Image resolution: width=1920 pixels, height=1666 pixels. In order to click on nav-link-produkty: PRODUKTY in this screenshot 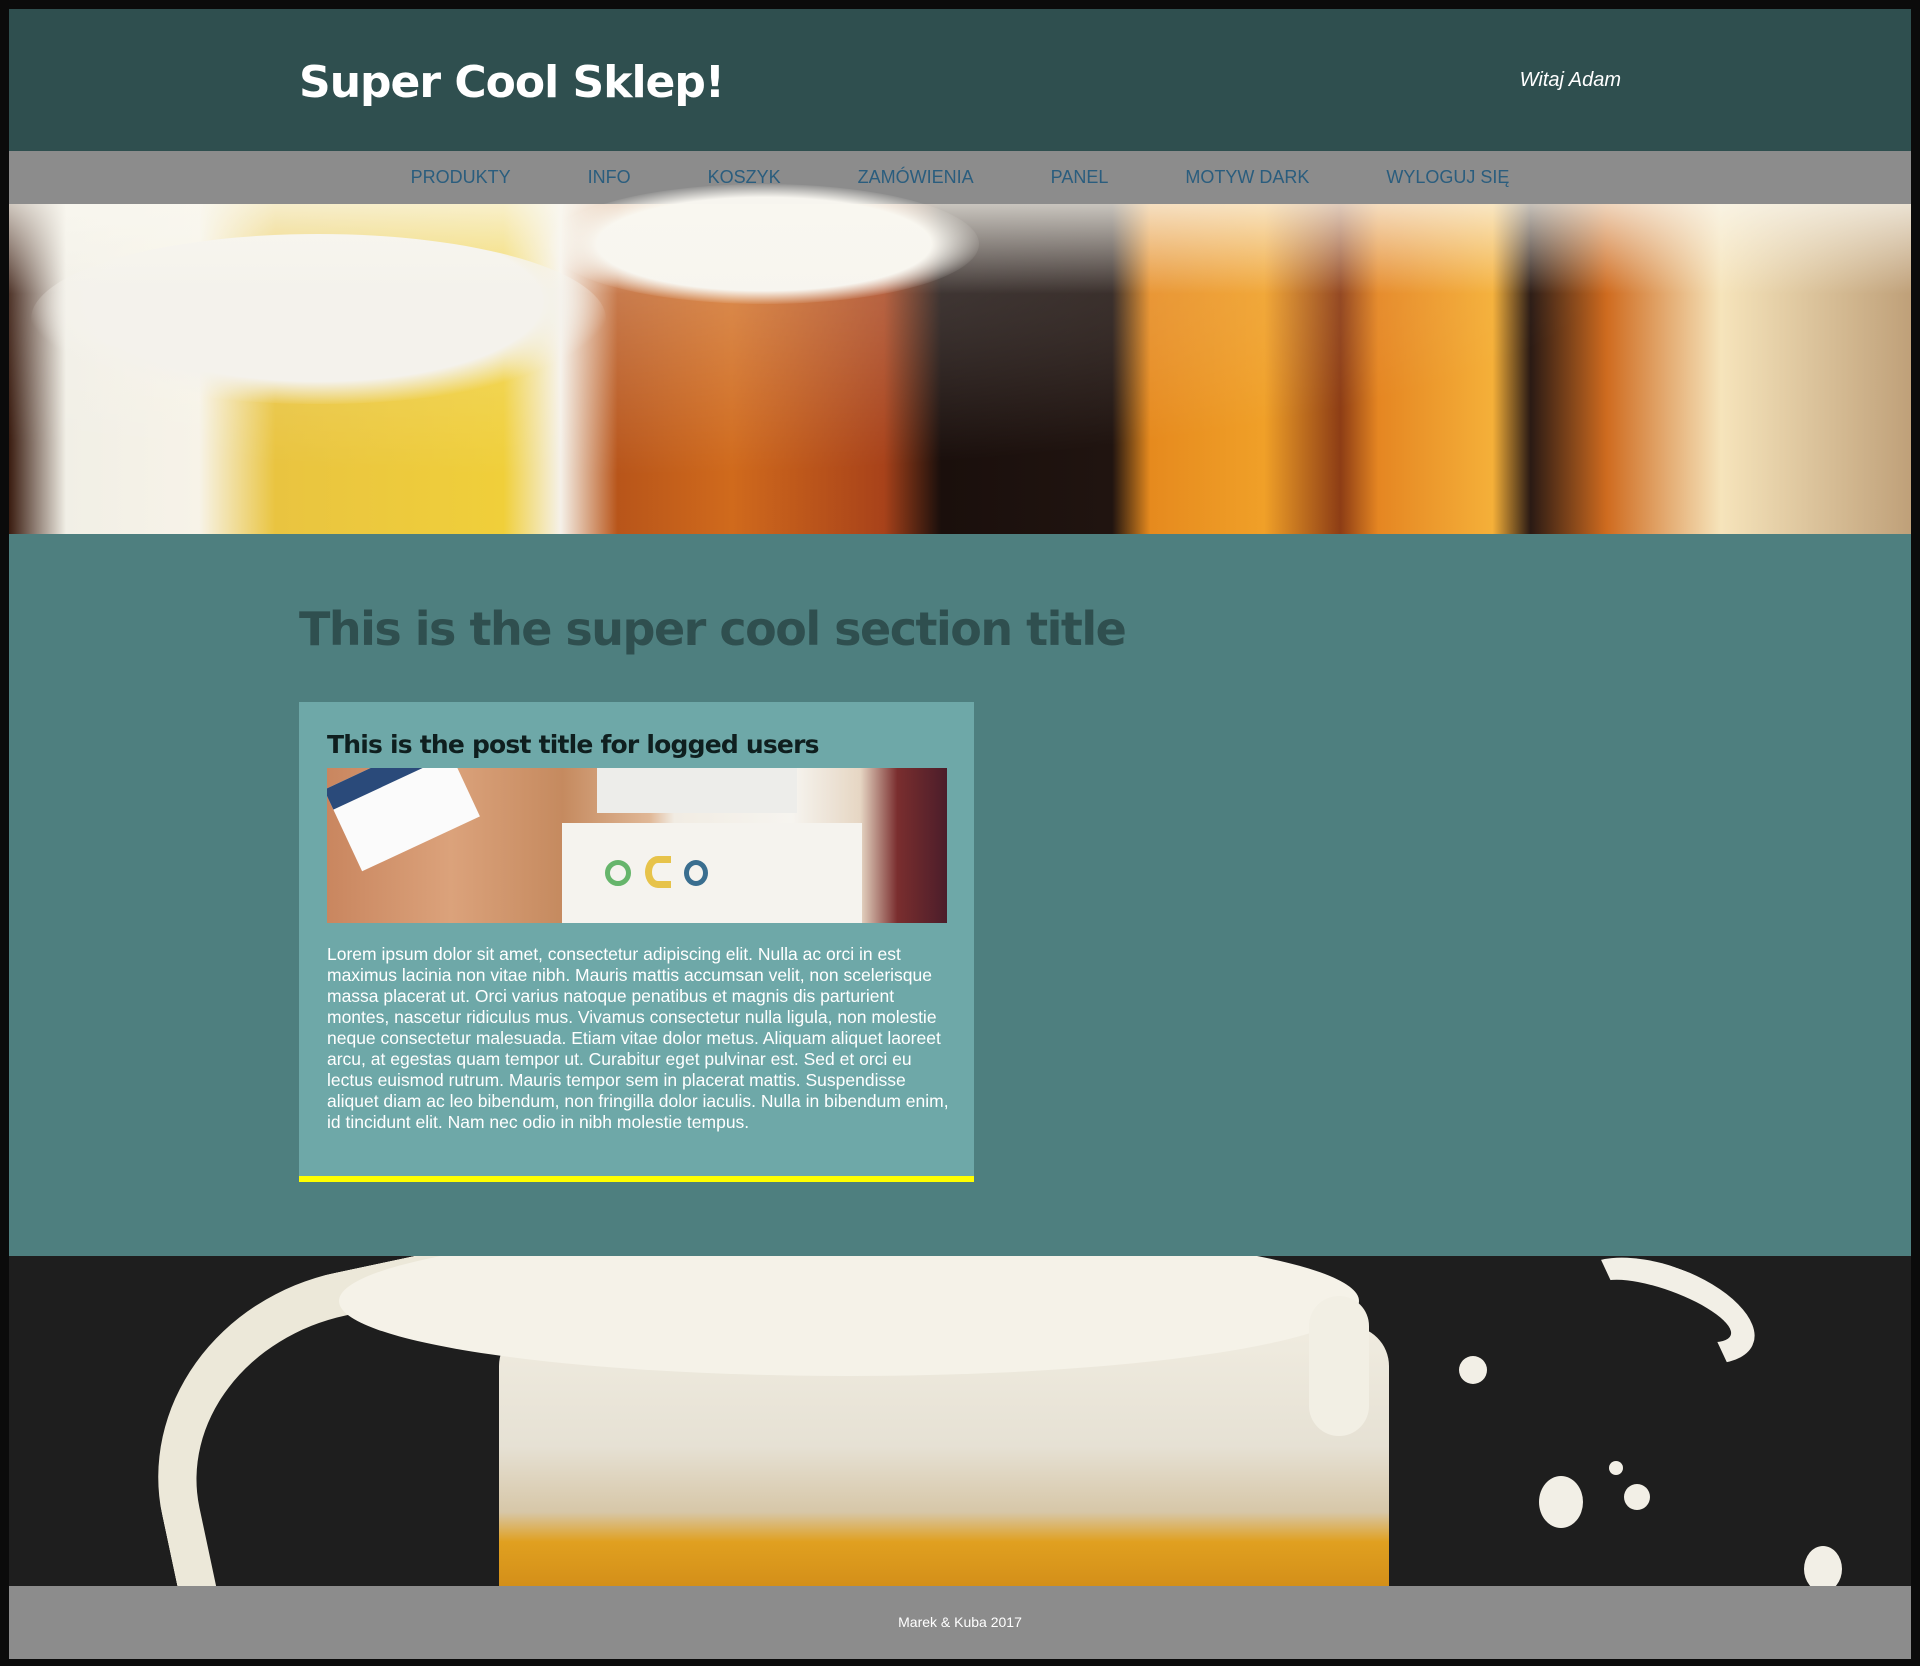, I will do `click(461, 177)`.